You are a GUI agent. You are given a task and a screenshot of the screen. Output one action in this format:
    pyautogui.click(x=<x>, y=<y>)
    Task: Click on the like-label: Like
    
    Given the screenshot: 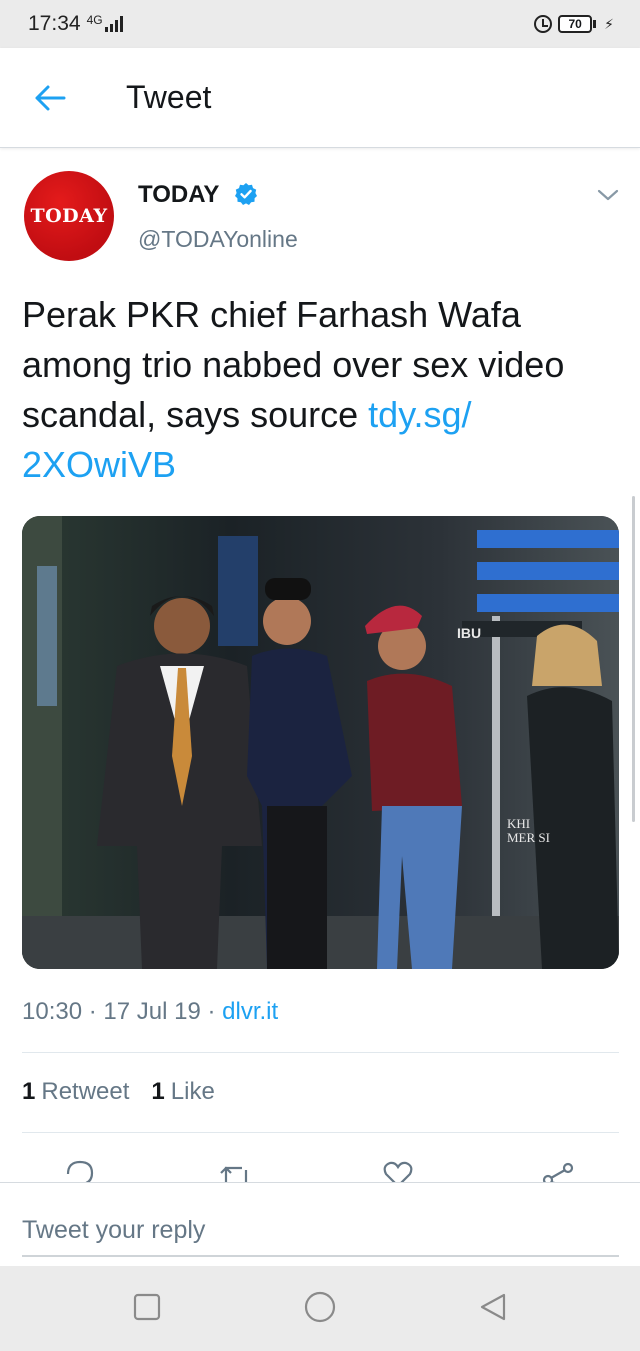 What is the action you would take?
    pyautogui.click(x=192, y=1091)
    